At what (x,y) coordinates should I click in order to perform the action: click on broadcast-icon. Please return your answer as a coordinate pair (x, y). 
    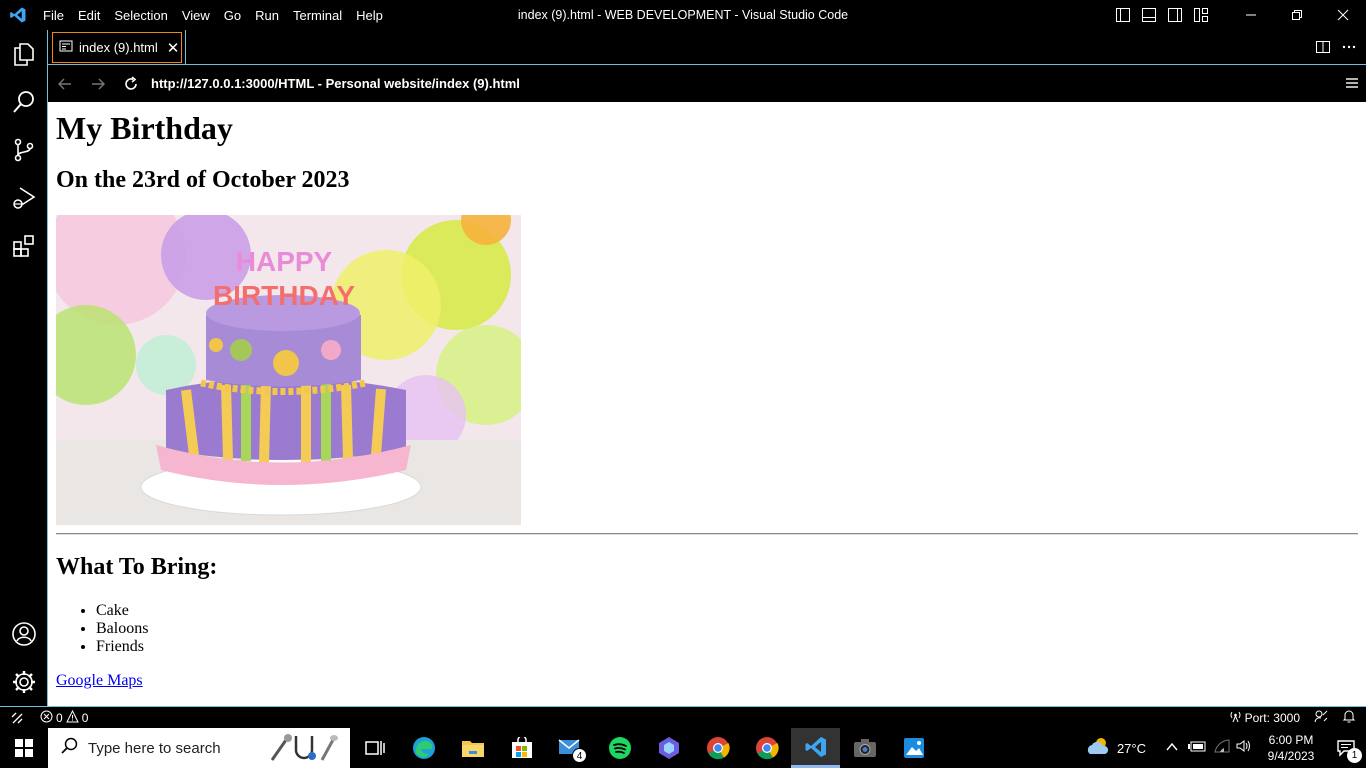
    Looking at the image, I should click on (1235, 718).